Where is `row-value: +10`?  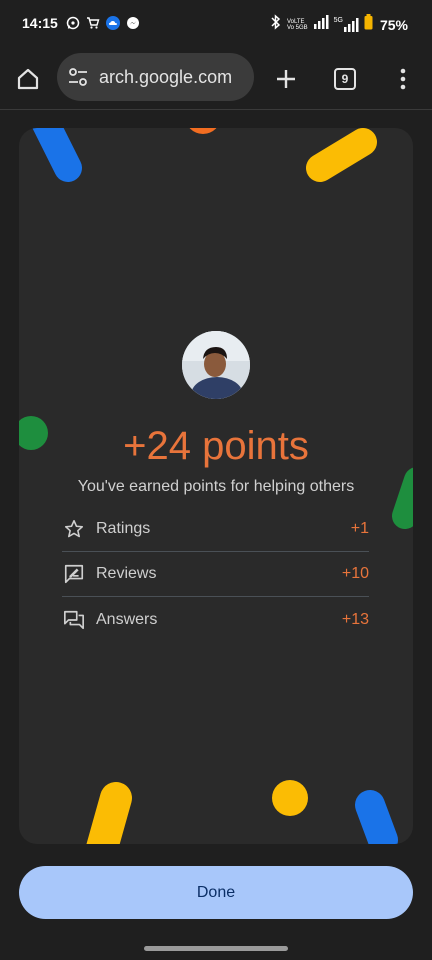
row-value: +10 is located at coordinates (355, 573).